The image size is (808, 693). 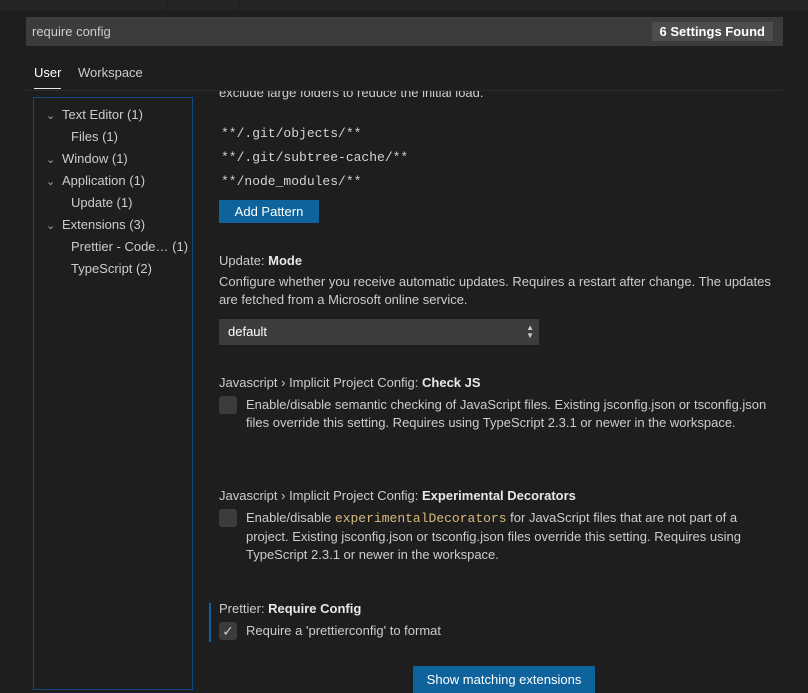 I want to click on toc-item-typescript: TypeScript (2), so click(x=111, y=269).